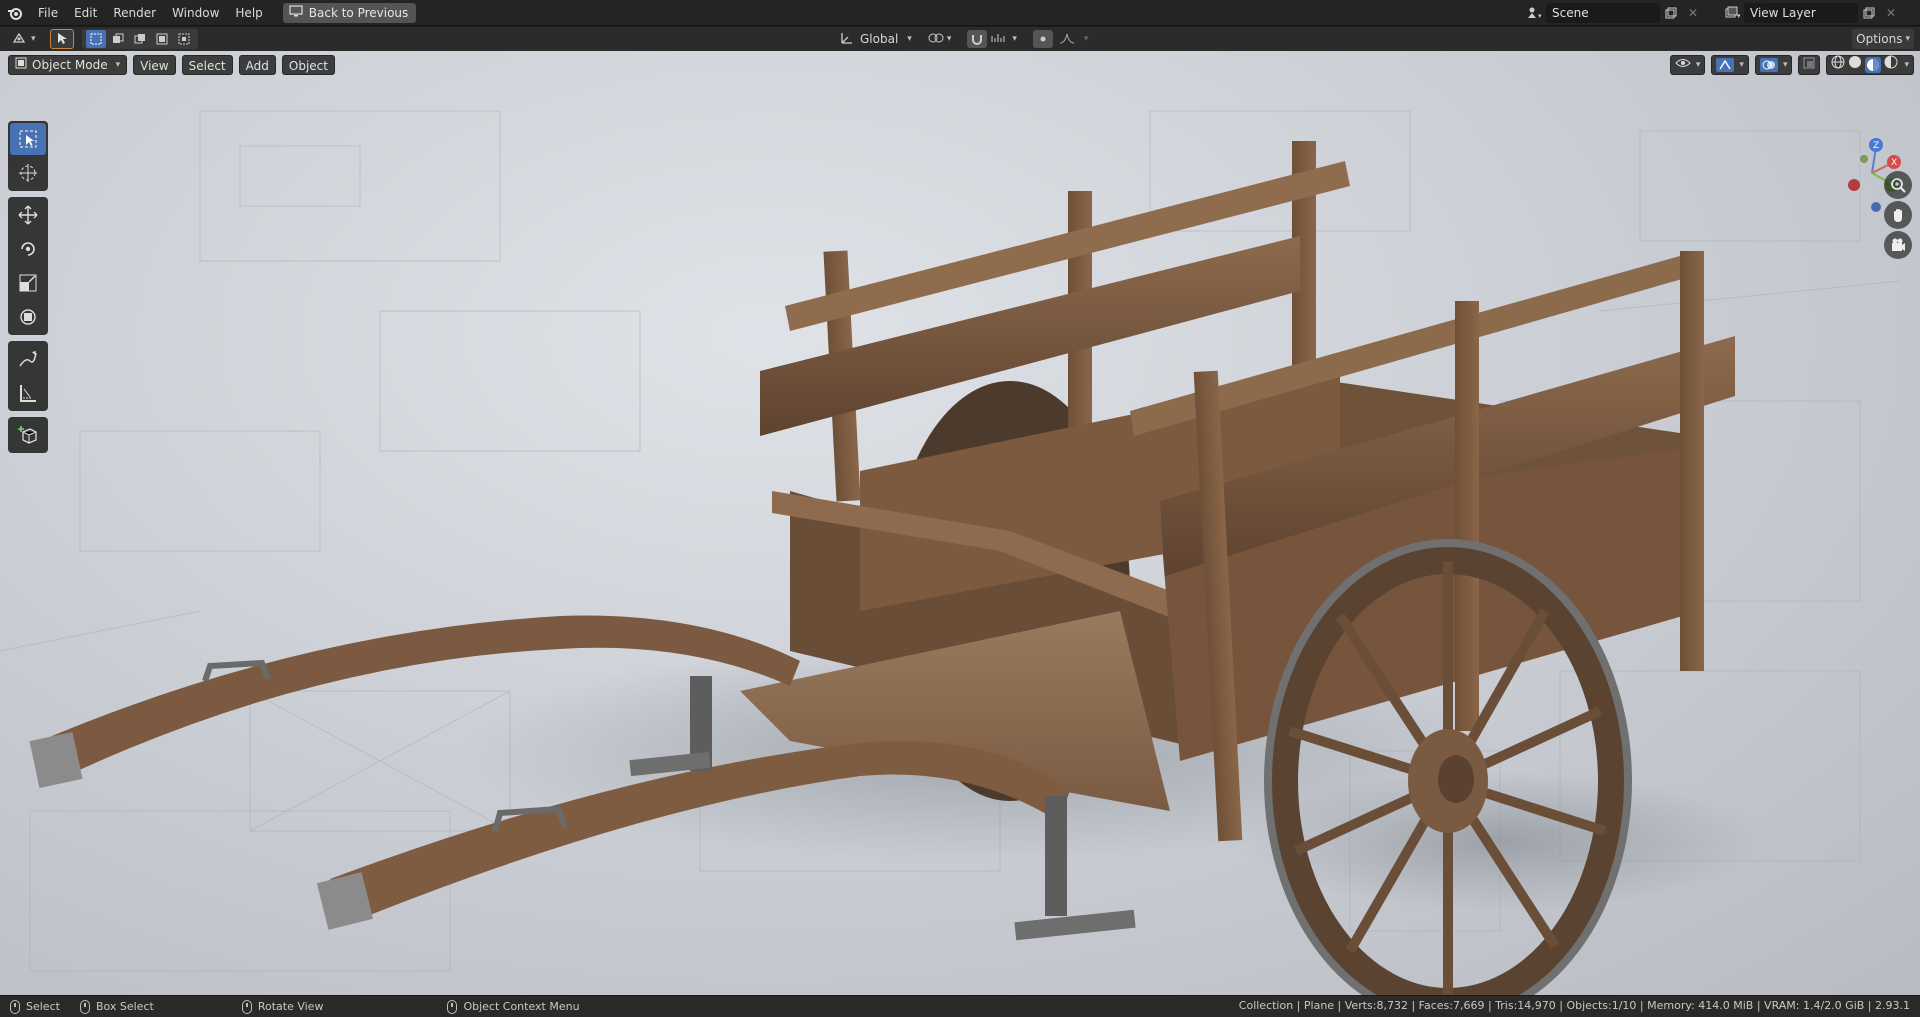 This screenshot has height=1017, width=1920. Describe the element at coordinates (21, 65) in the screenshot. I see `object-mode-icon` at that location.